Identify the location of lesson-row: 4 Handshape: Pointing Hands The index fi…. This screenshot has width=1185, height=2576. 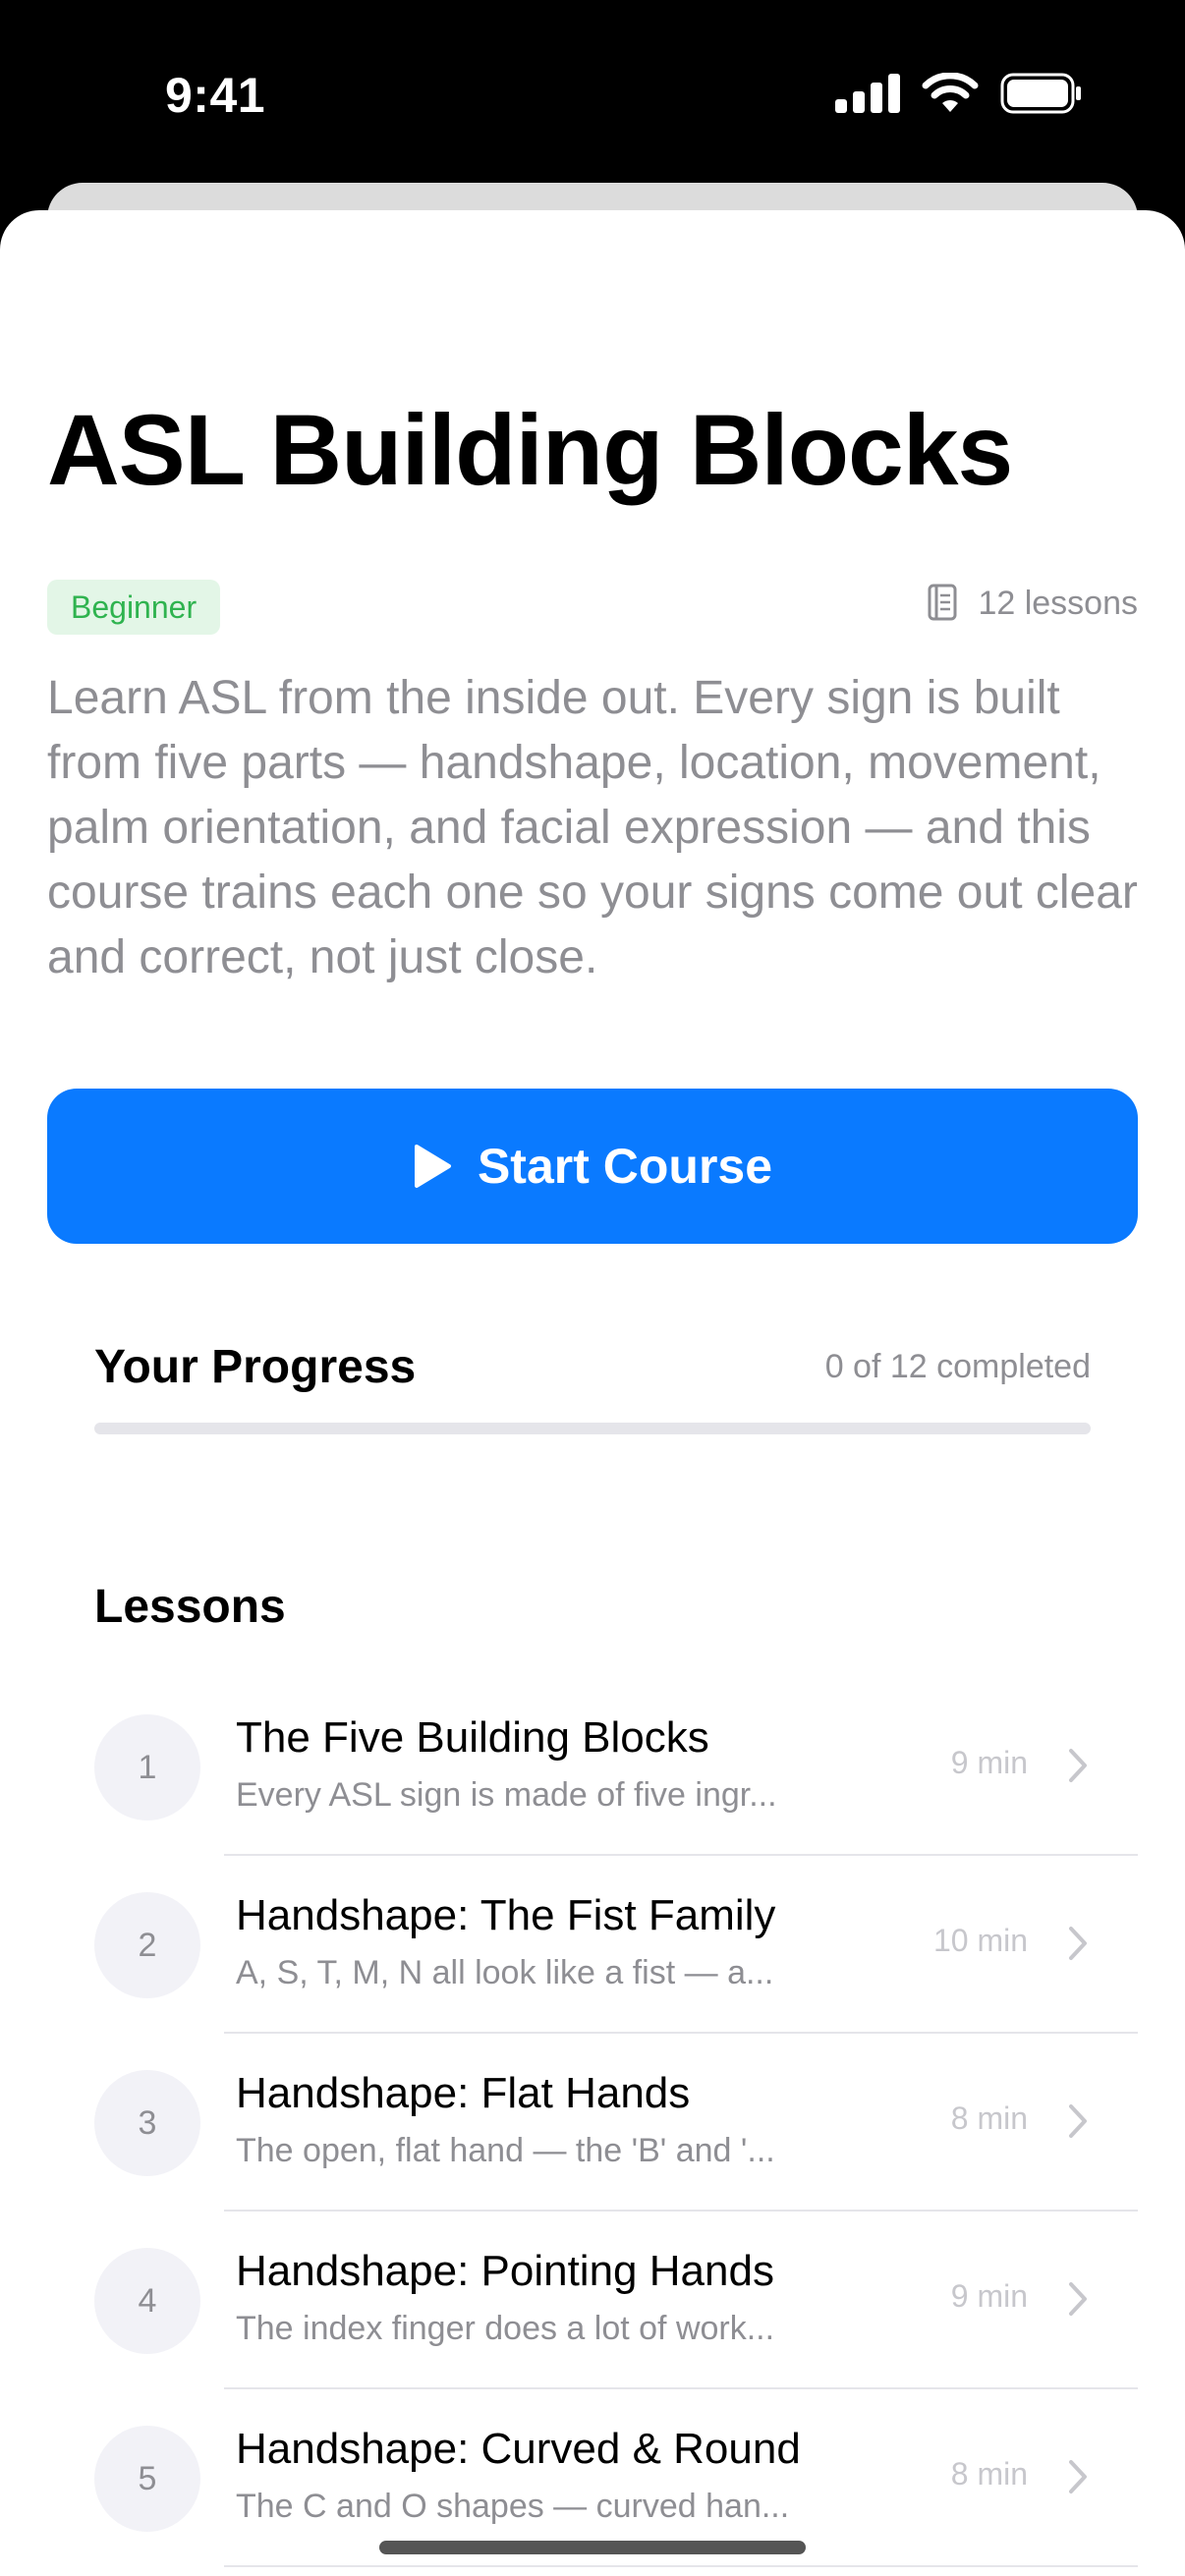
(592, 2300).